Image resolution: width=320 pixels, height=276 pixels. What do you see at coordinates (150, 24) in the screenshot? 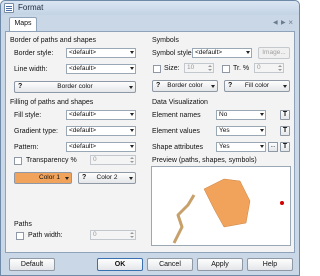
I see `tab-strip: Maps ◀ ▶ ×` at bounding box center [150, 24].